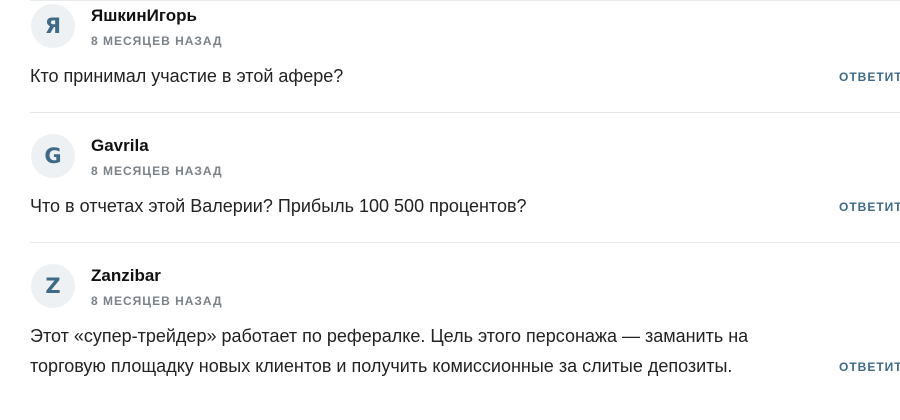  I want to click on comment-author: Zanzibar, so click(126, 275).